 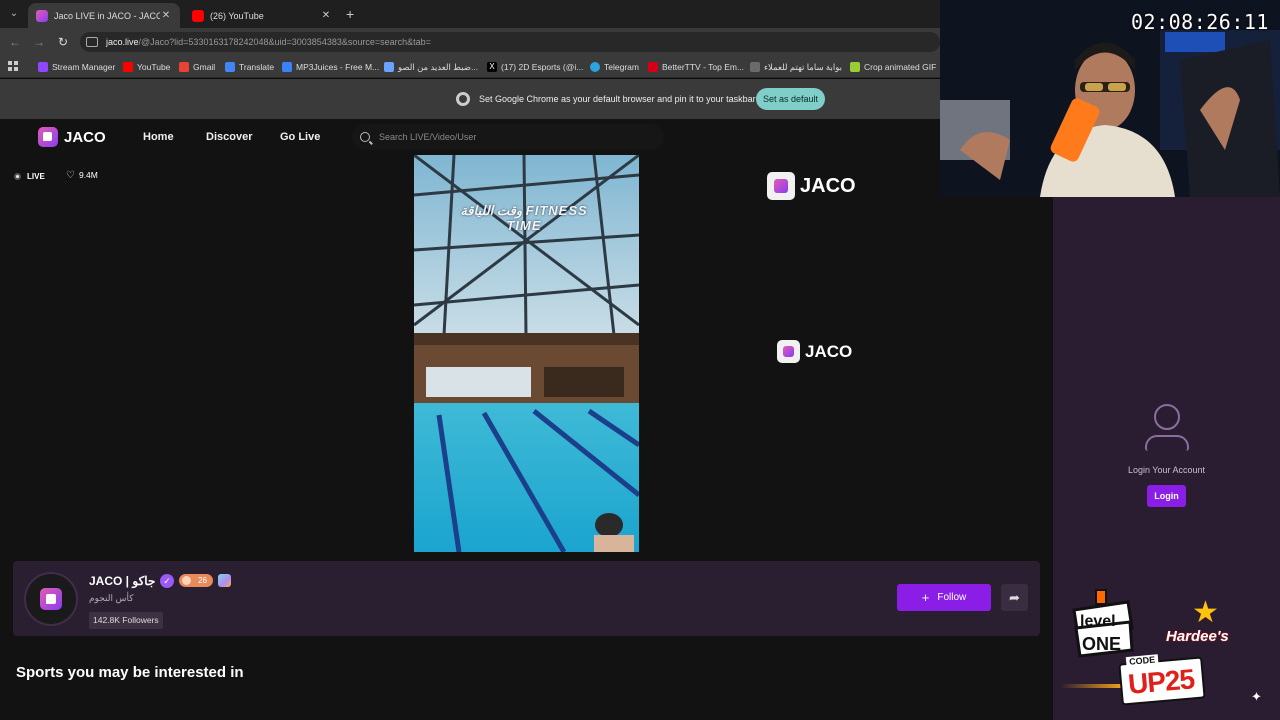 What do you see at coordinates (229, 137) in the screenshot?
I see `nav-discover: Discover` at bounding box center [229, 137].